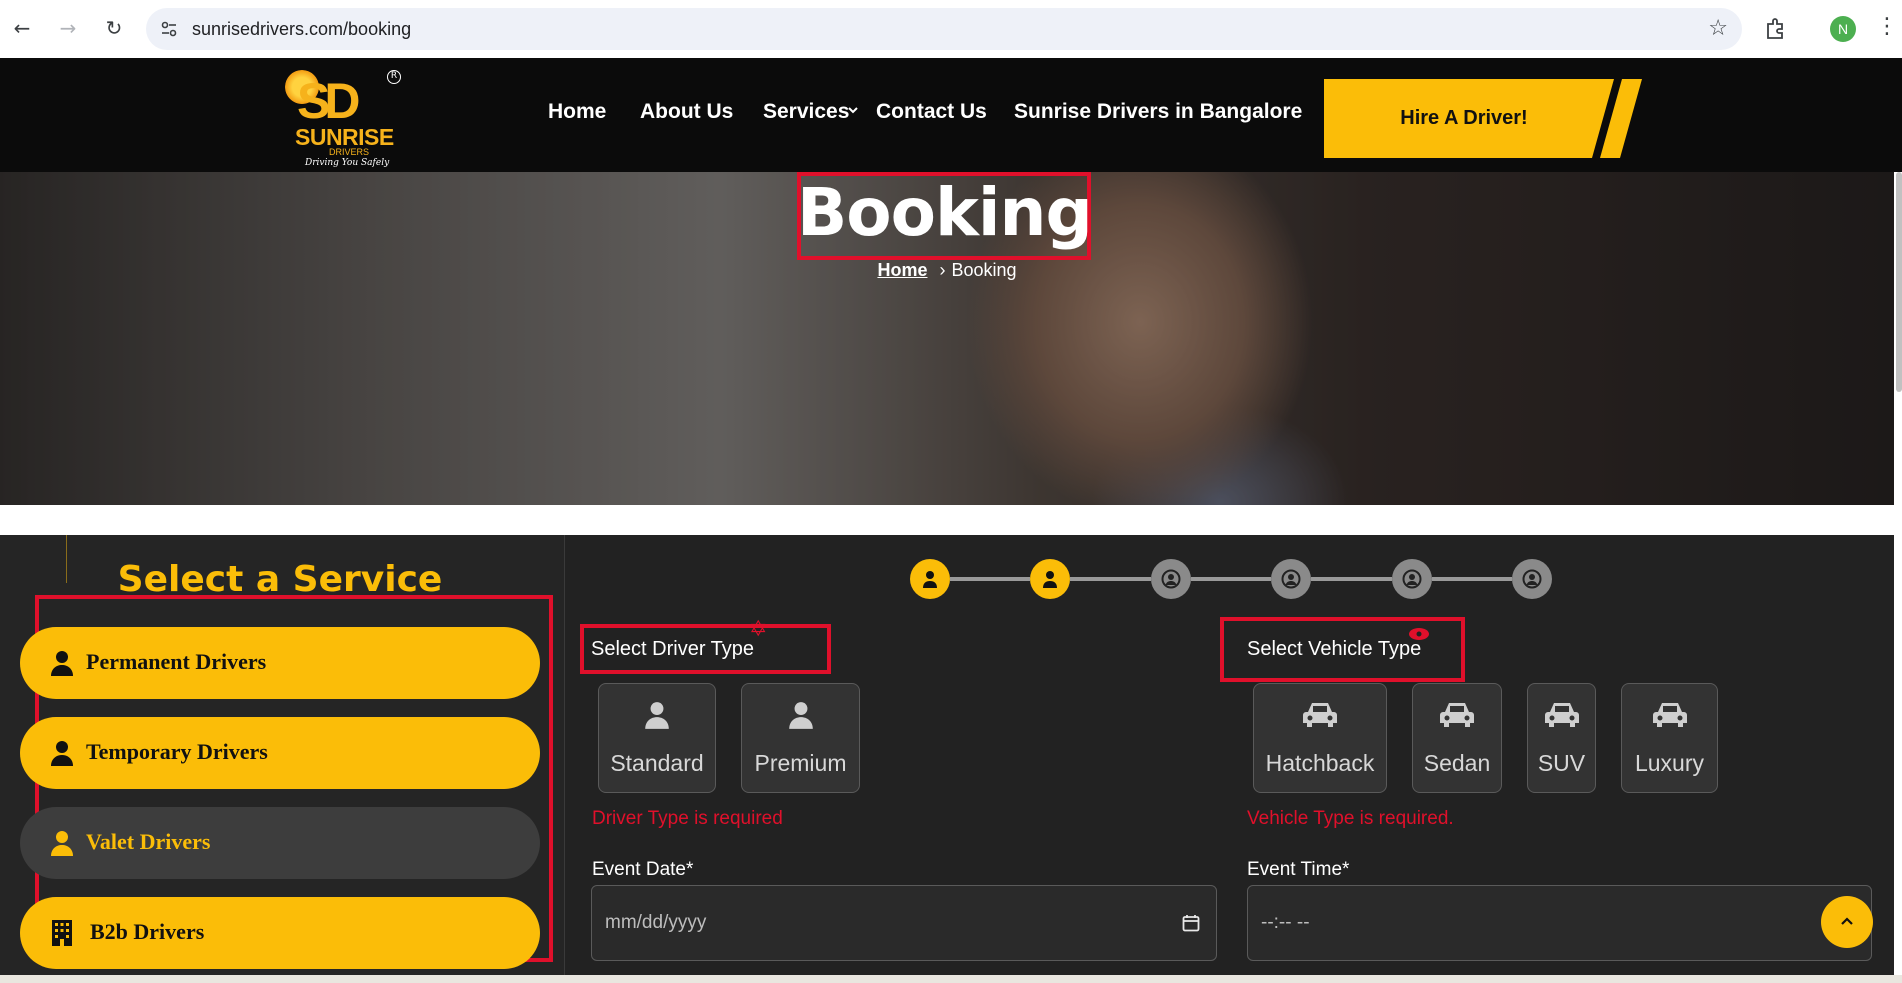 This screenshot has height=983, width=1902. I want to click on event-date-label: Event Date*, so click(643, 869).